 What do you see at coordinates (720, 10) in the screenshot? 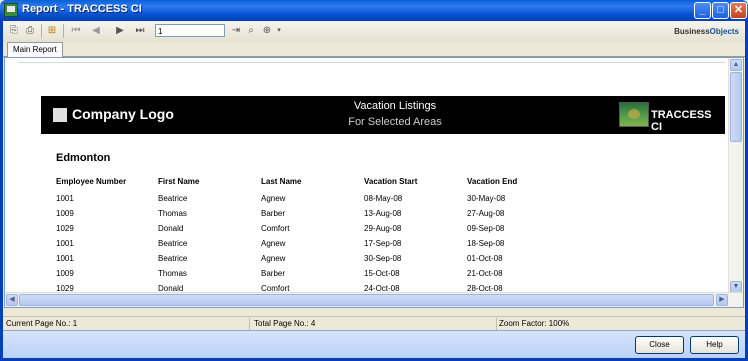
I see `maximize-button: □` at bounding box center [720, 10].